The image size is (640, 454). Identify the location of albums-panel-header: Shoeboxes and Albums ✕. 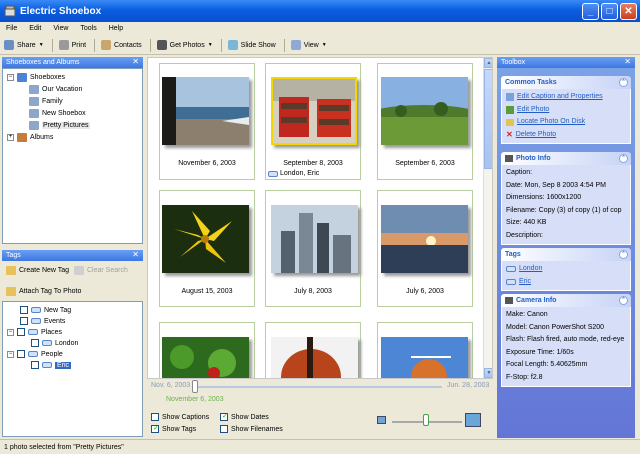
(72, 62).